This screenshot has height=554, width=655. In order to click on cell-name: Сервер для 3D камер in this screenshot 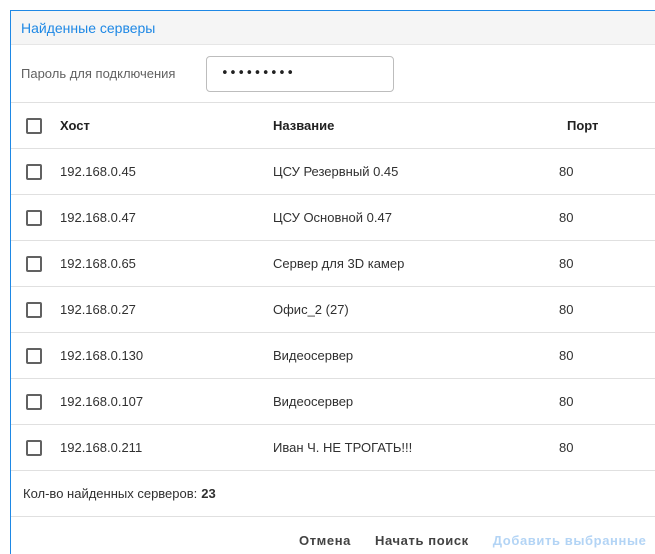, I will do `click(339, 263)`.